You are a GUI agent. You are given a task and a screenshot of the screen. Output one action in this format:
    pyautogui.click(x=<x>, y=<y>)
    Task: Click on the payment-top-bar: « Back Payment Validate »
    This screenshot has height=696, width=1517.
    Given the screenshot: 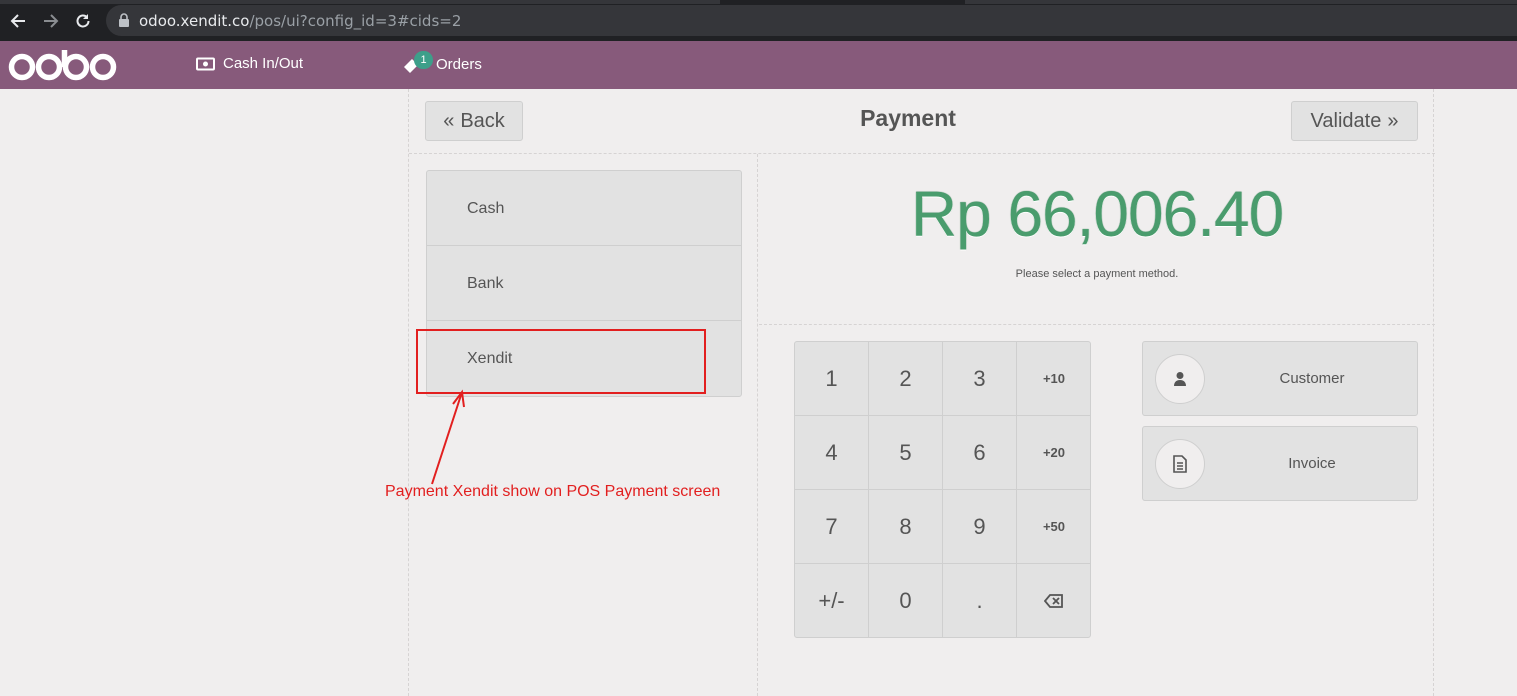 What is the action you would take?
    pyautogui.click(x=922, y=121)
    